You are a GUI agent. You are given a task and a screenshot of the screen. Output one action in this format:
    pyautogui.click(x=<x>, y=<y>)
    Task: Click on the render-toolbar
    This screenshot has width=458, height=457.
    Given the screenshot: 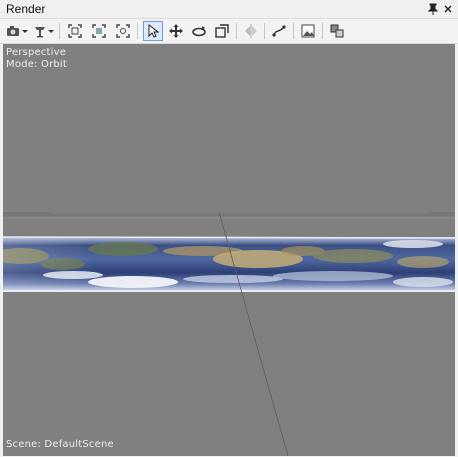 What is the action you would take?
    pyautogui.click(x=229, y=31)
    